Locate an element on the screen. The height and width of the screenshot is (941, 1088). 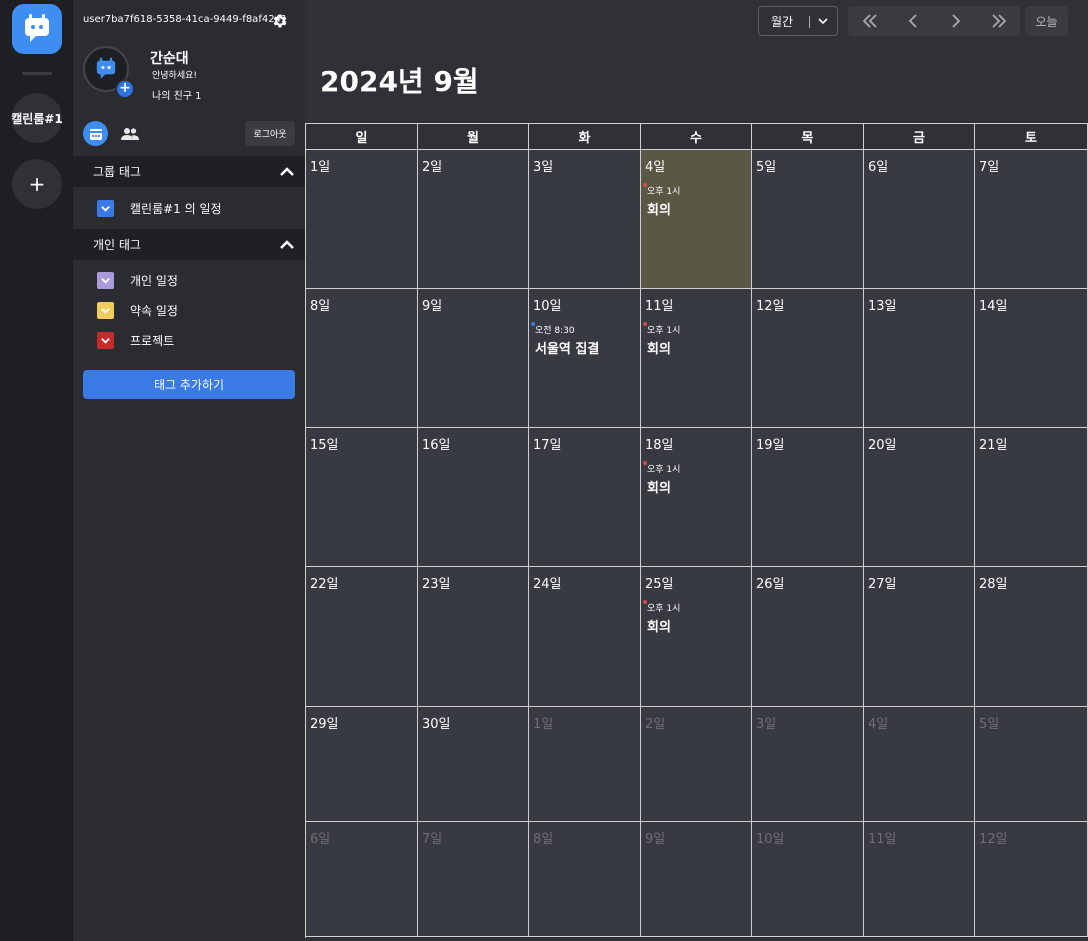
day-number: 23일 is located at coordinates (436, 584).